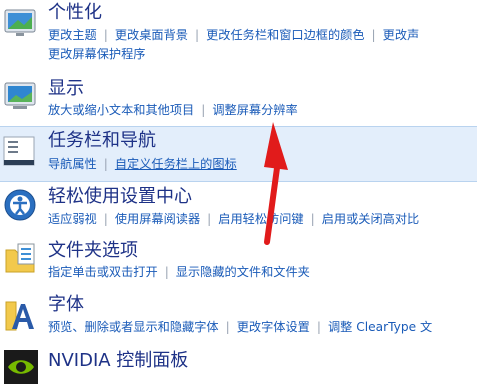  Describe the element at coordinates (273, 327) in the screenshot. I see `change-font-settings-link: 更改字体设置` at that location.